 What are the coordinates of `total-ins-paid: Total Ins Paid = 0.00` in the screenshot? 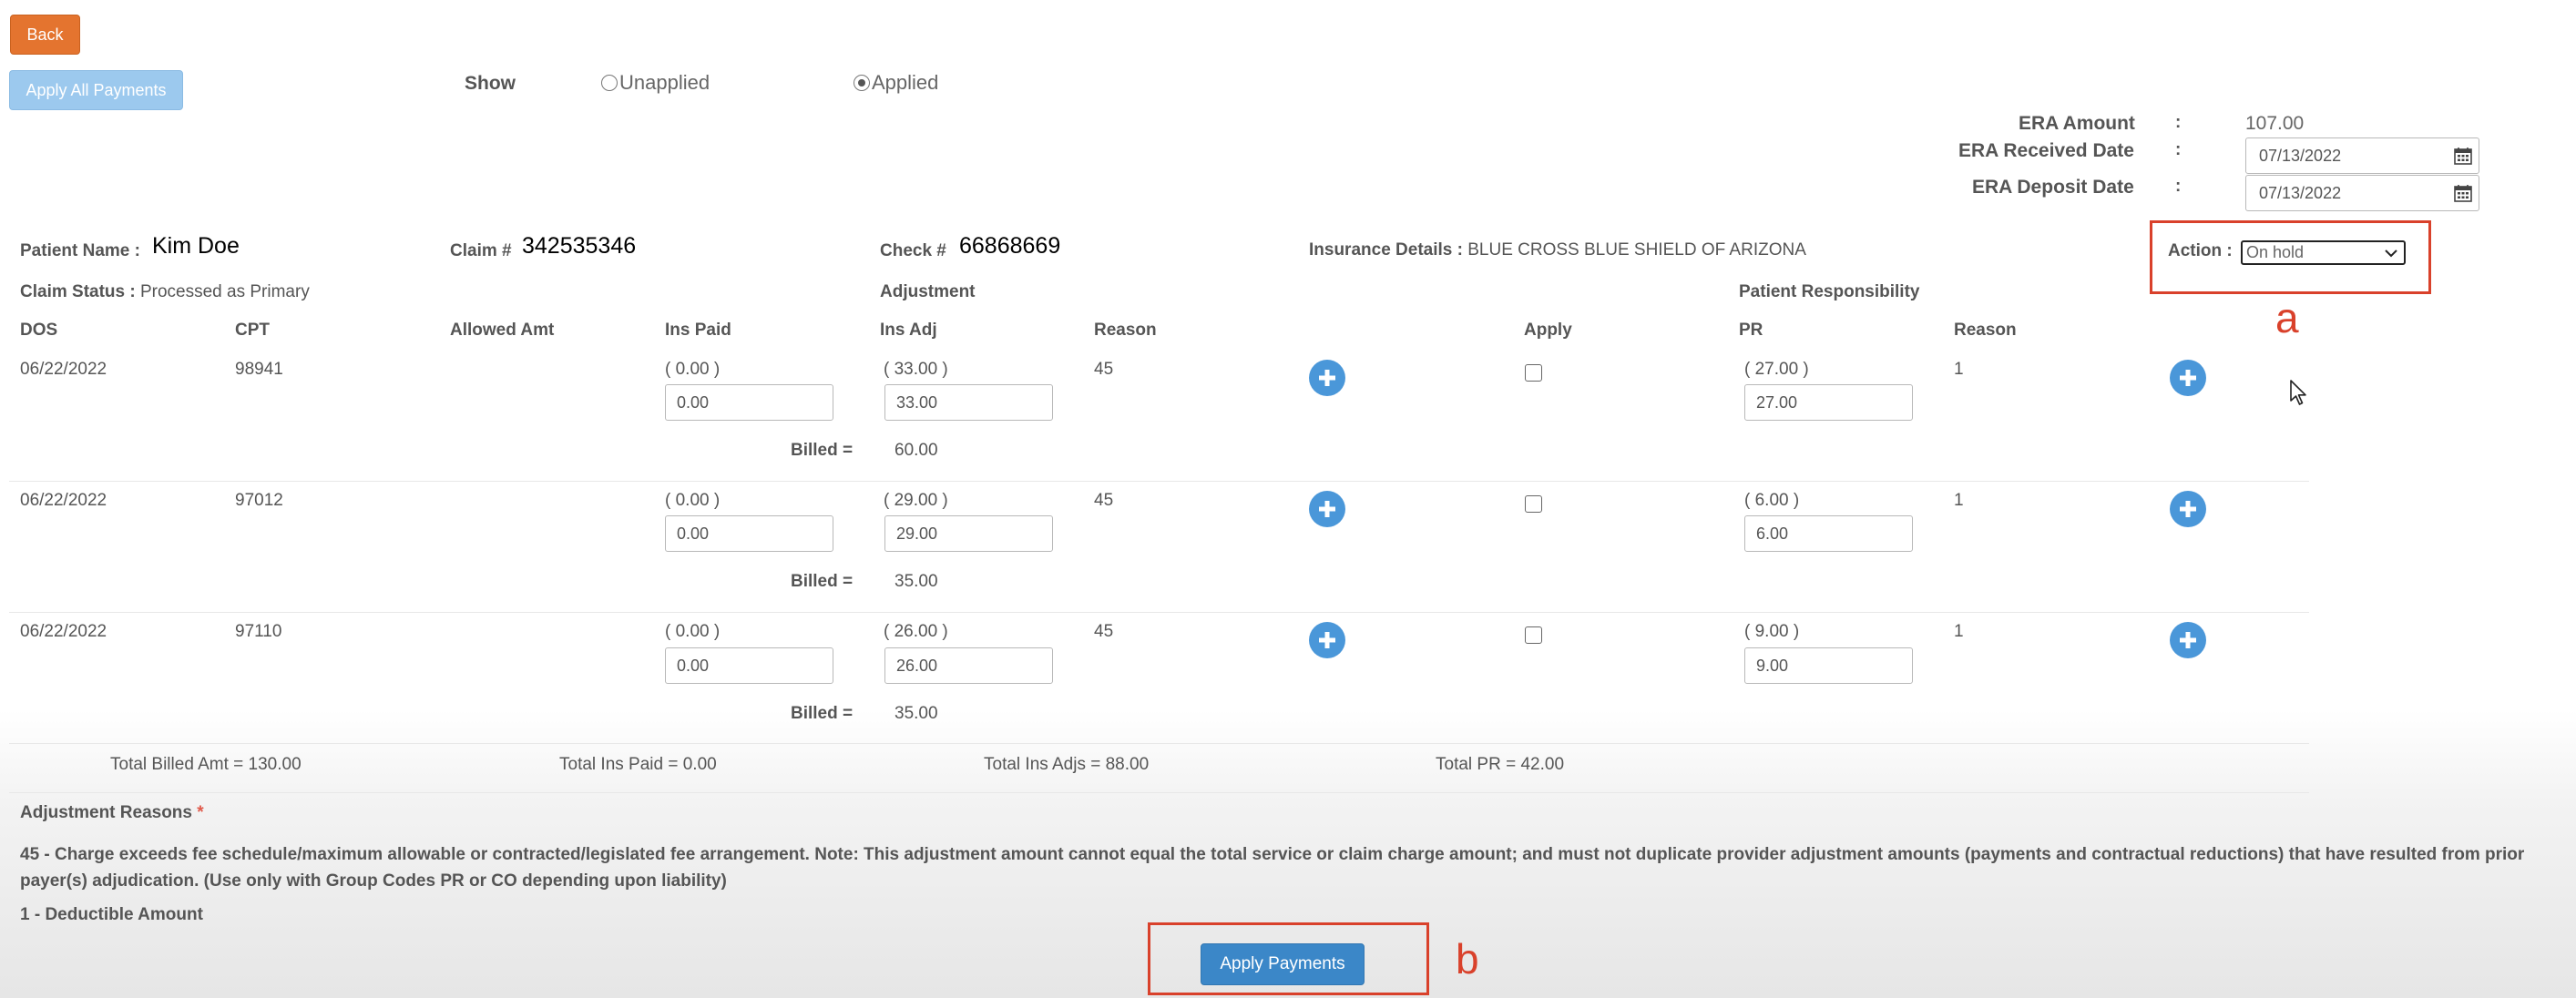 It's located at (638, 764).